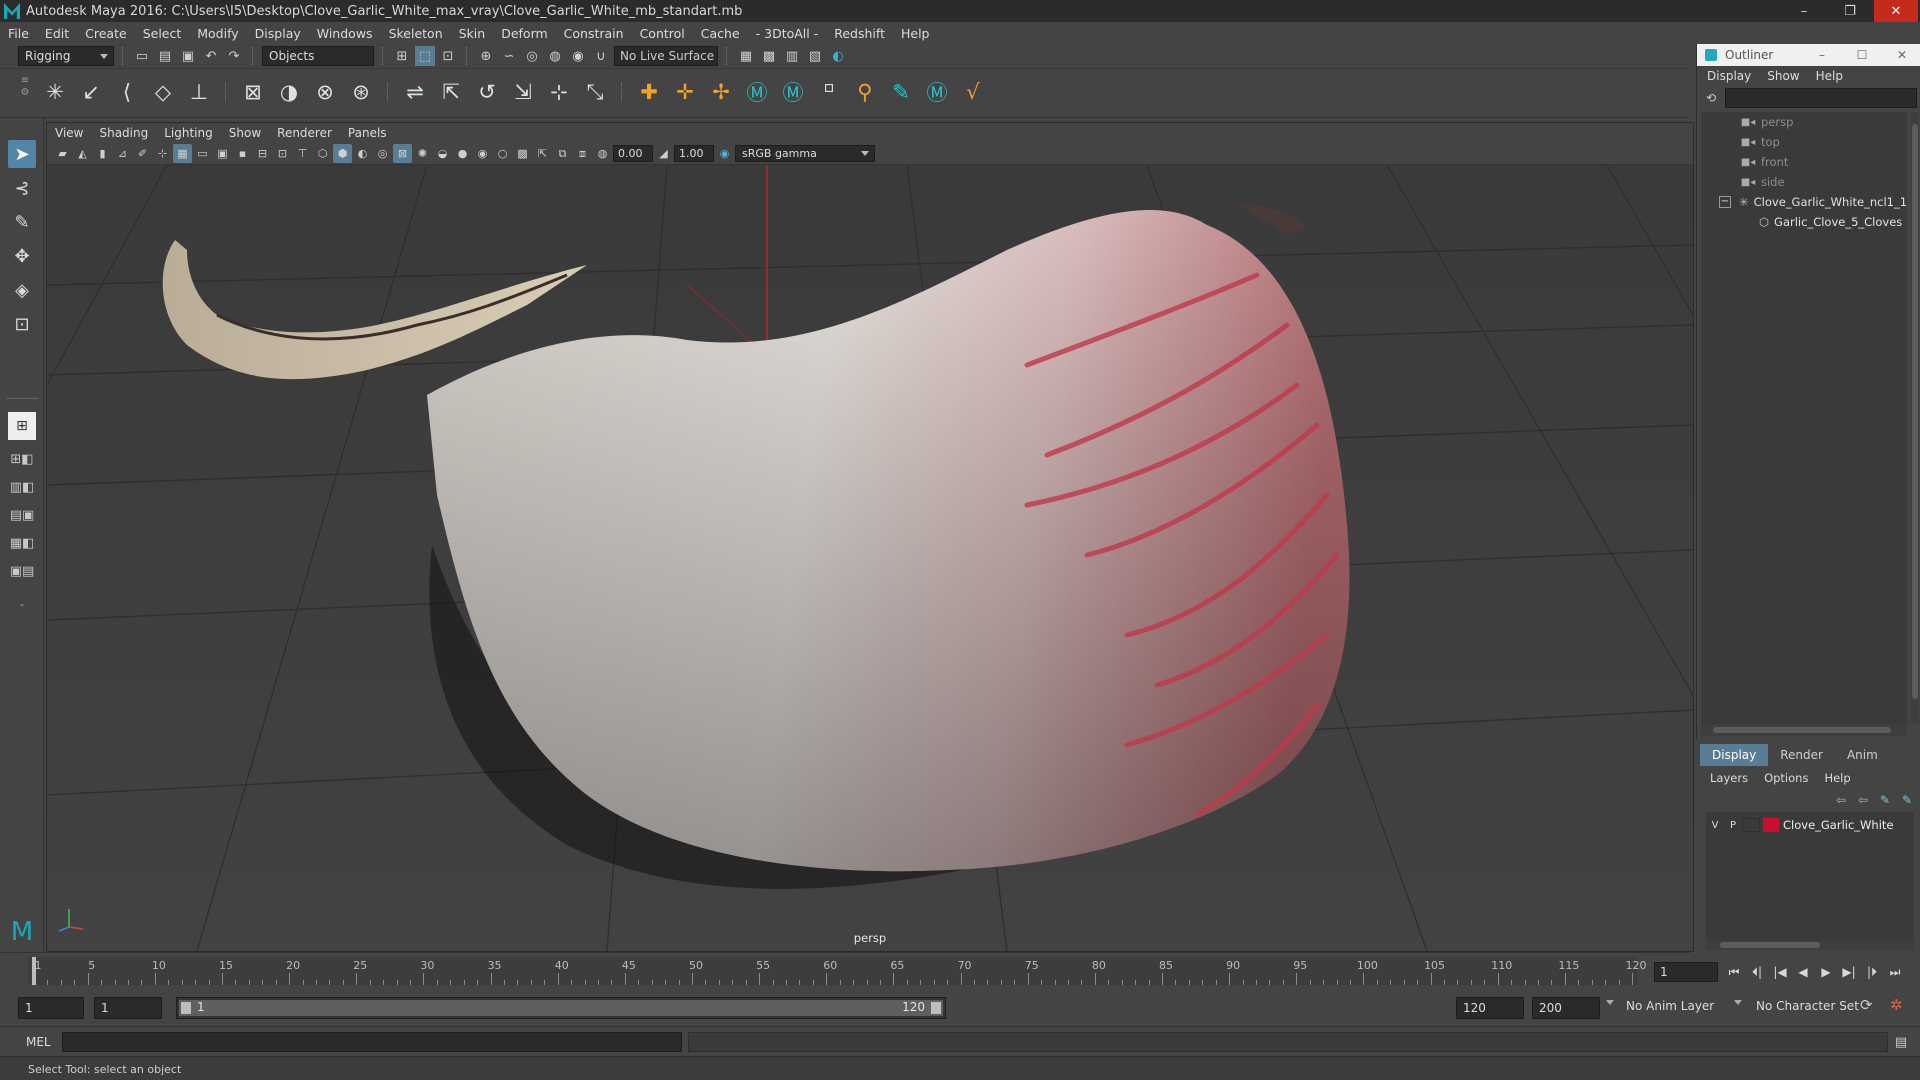  Describe the element at coordinates (1786, 778) in the screenshot. I see `layer-menu-options: Options` at that location.